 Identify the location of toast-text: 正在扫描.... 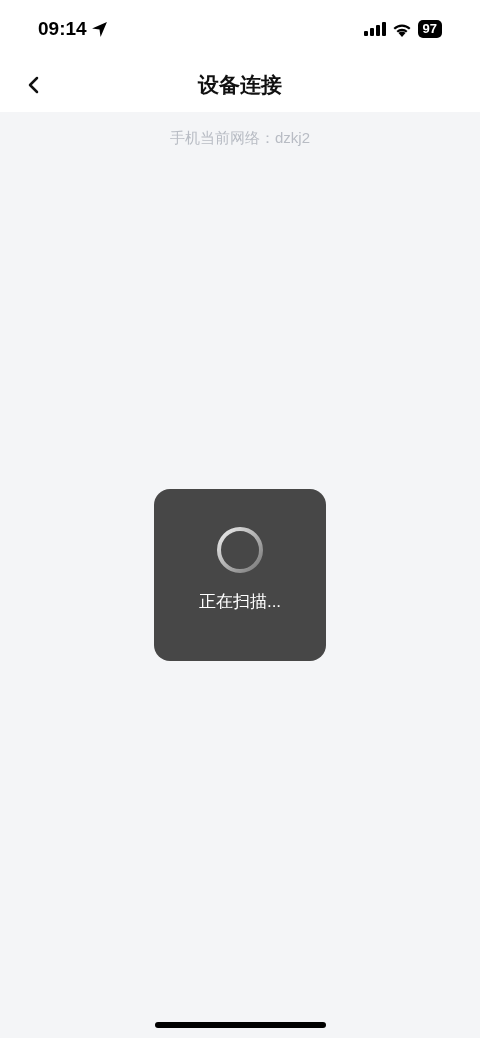
(240, 602).